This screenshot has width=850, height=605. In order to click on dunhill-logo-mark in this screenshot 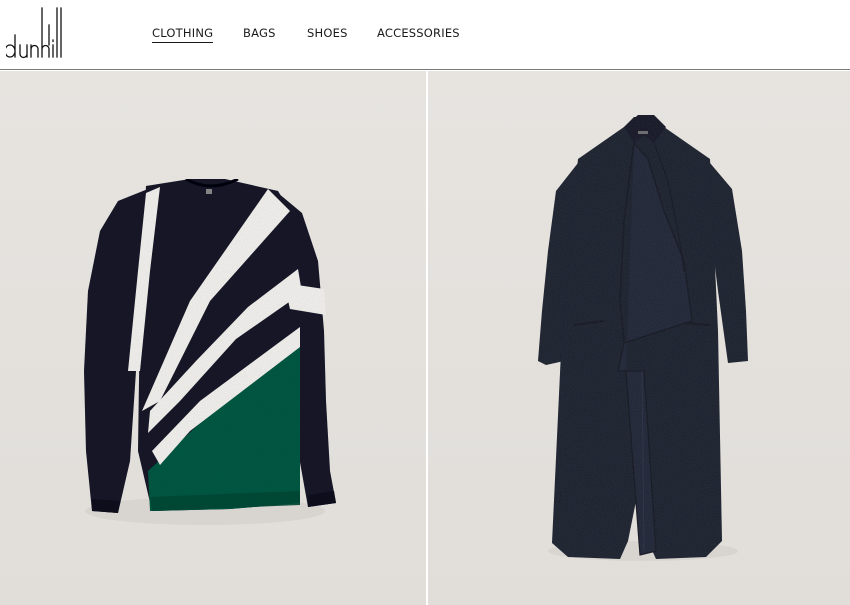, I will do `click(34, 33)`.